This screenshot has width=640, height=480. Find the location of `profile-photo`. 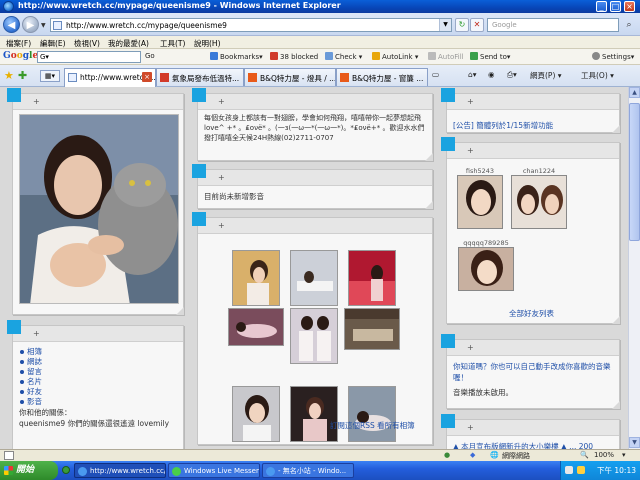

profile-photo is located at coordinates (99, 209).